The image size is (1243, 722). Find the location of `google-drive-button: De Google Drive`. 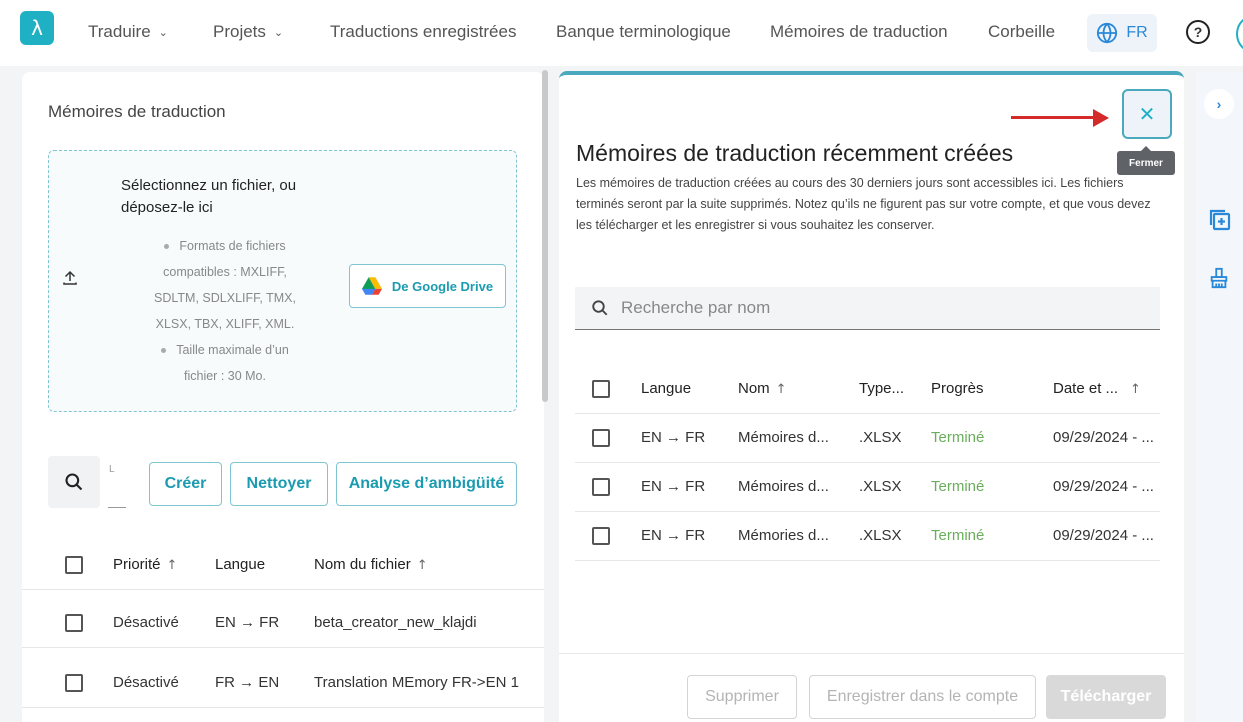

google-drive-button: De Google Drive is located at coordinates (427, 286).